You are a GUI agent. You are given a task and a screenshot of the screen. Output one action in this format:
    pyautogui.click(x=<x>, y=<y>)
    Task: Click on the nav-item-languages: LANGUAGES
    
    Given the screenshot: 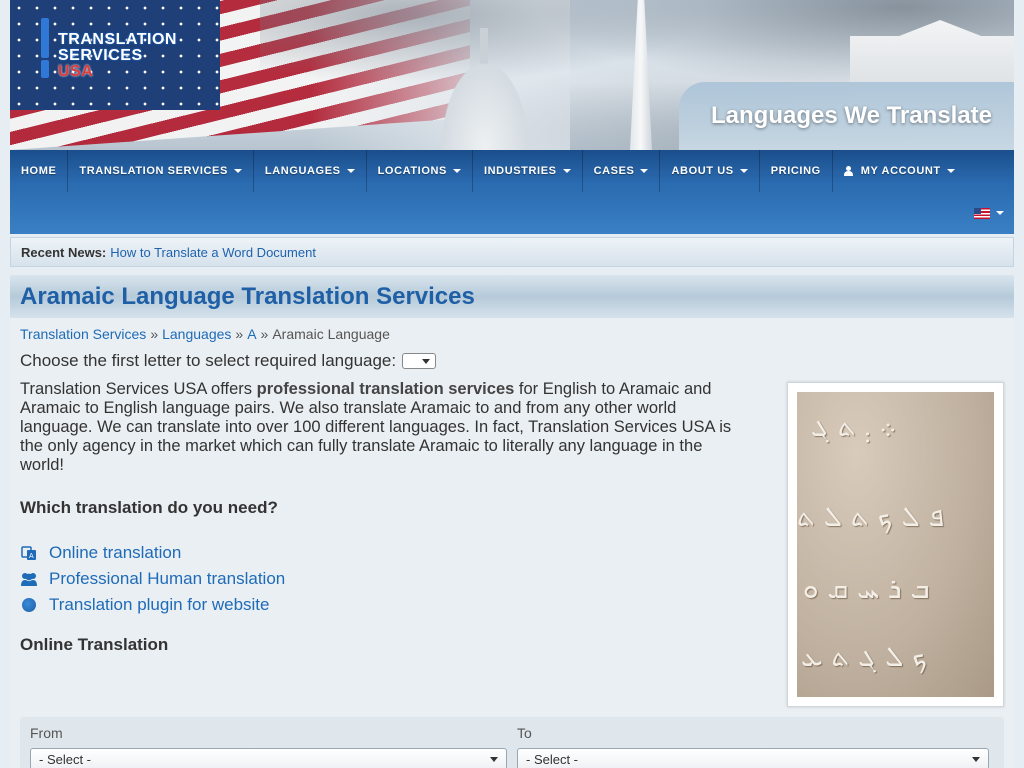 What is the action you would take?
    pyautogui.click(x=310, y=171)
    